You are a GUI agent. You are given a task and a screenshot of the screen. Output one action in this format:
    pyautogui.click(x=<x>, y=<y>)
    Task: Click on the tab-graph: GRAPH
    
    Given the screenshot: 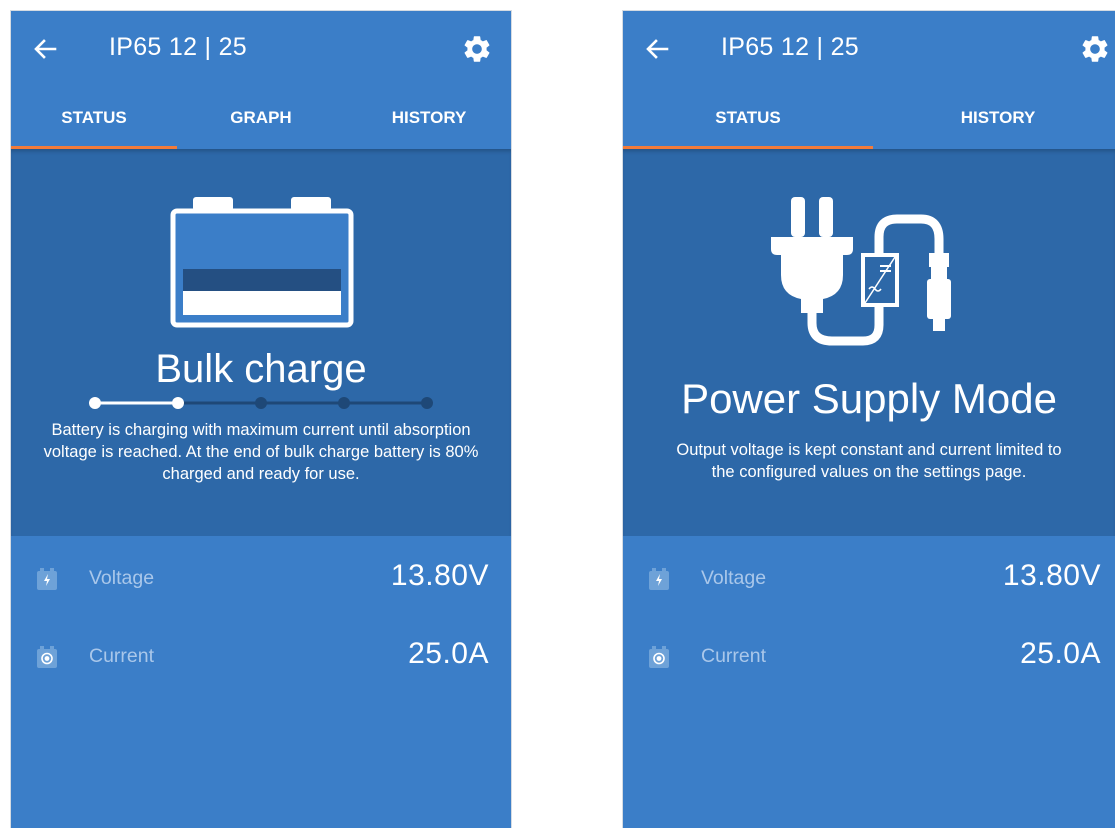 What is the action you would take?
    pyautogui.click(x=261, y=118)
    